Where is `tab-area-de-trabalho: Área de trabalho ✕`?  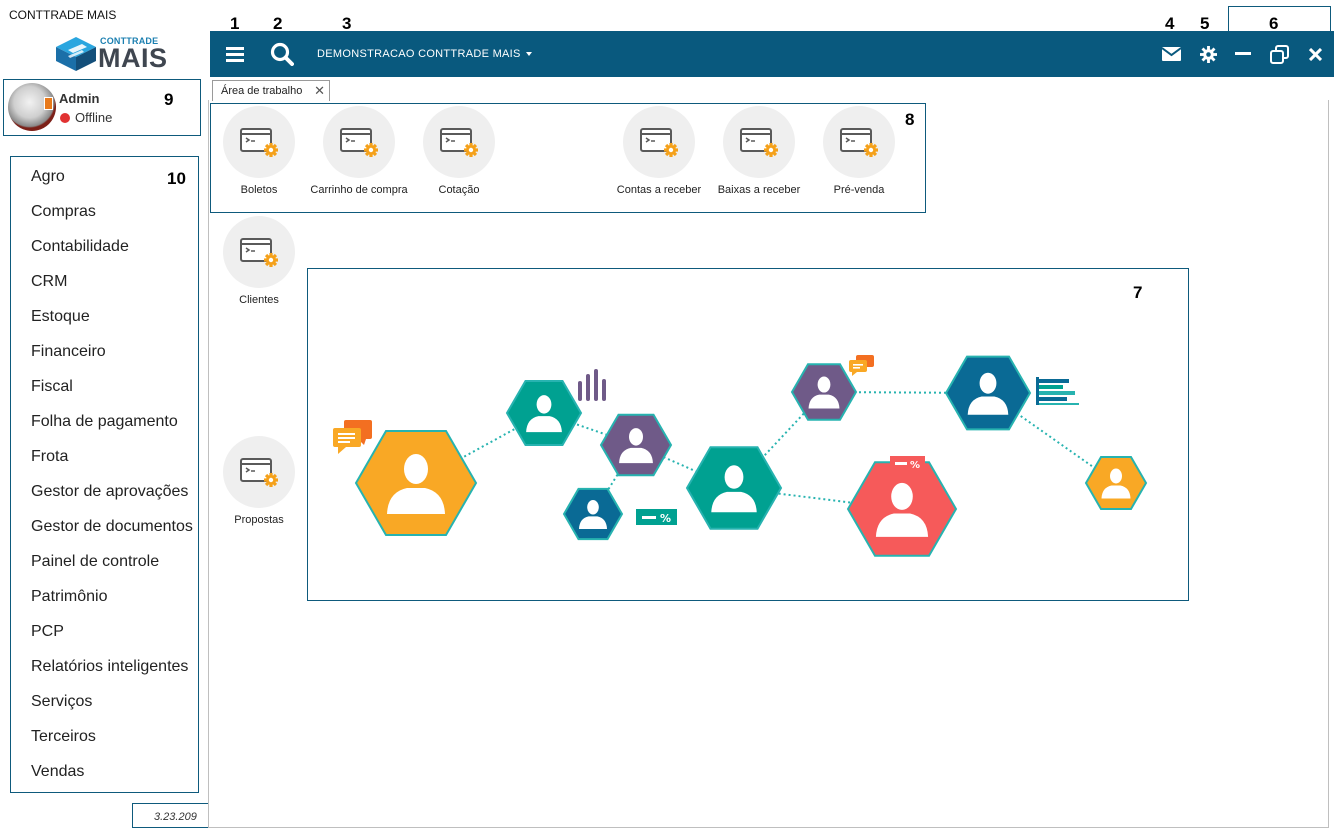
tab-area-de-trabalho: Área de trabalho ✕ is located at coordinates (271, 90).